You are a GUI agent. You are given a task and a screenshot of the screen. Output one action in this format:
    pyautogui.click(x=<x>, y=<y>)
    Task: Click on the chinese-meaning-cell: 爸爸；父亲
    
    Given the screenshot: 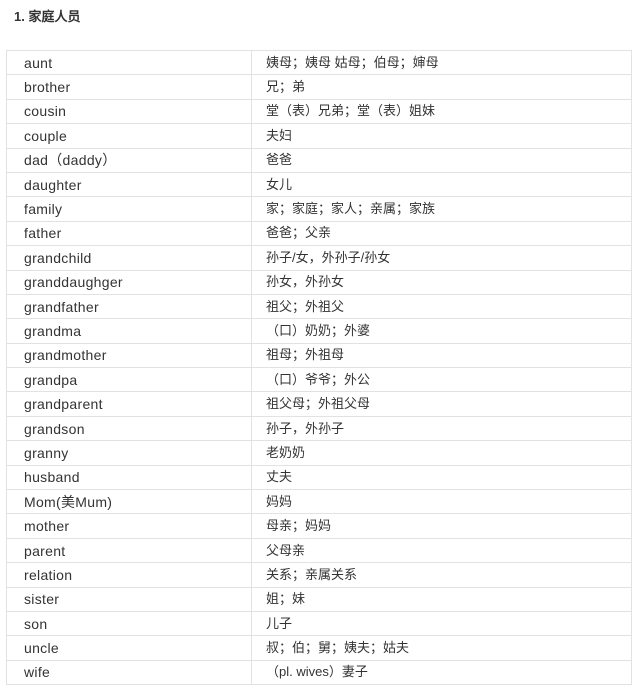 What is the action you would take?
    pyautogui.click(x=441, y=233)
    